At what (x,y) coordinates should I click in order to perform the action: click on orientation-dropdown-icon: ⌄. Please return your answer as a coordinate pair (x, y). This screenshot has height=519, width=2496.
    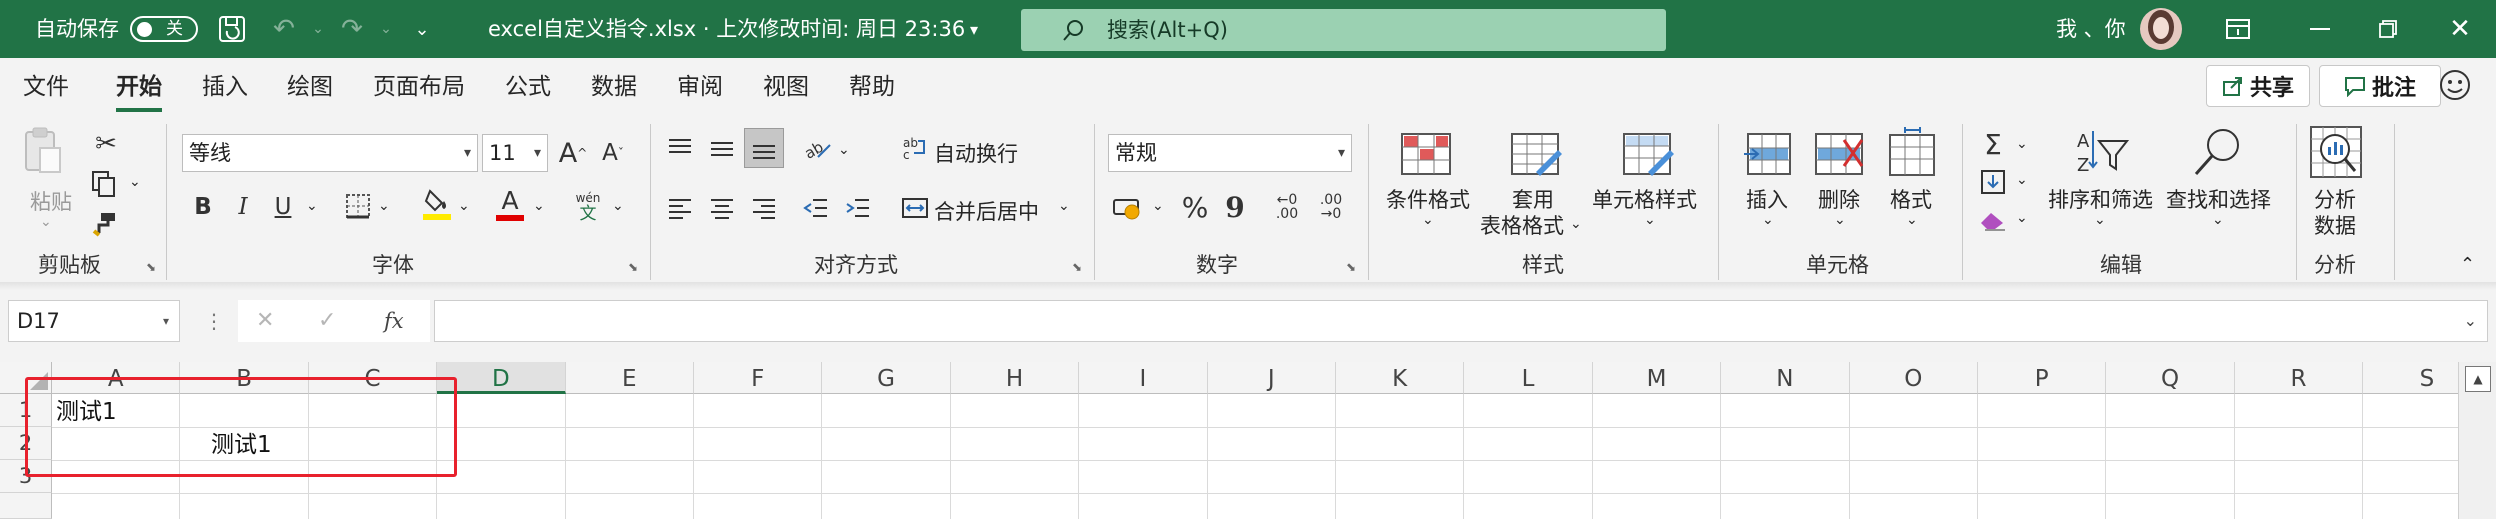
    Looking at the image, I should click on (844, 150).